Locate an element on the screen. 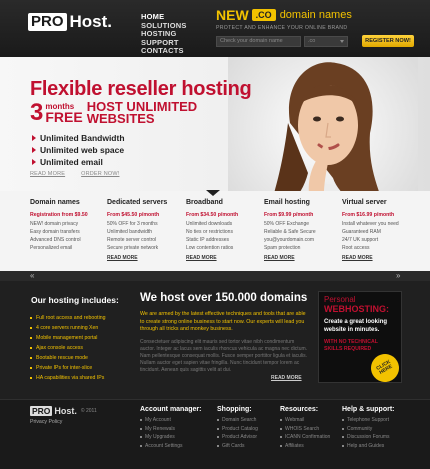 This screenshot has height=469, width=430. service-price: From $9.99 p/month is located at coordinates (289, 215).